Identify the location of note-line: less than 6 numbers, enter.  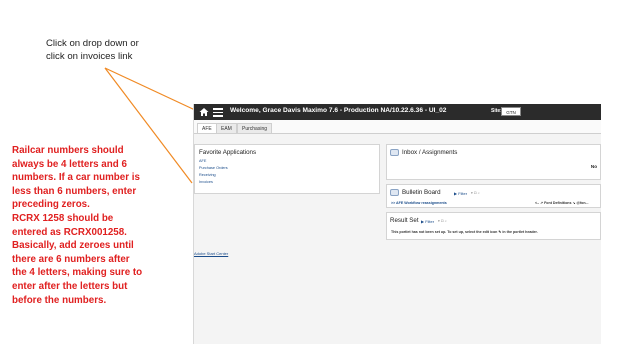
(74, 191).